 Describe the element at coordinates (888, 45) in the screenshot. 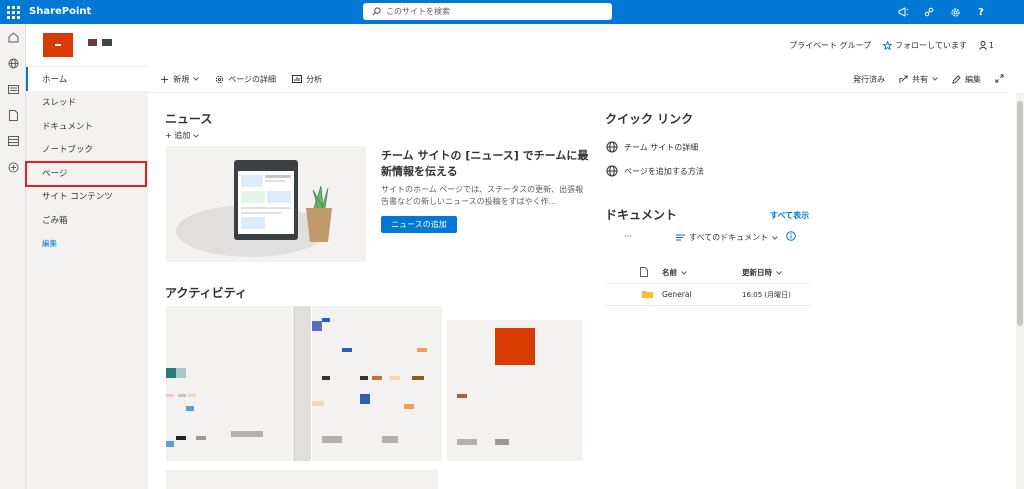

I see `star-icon` at that location.